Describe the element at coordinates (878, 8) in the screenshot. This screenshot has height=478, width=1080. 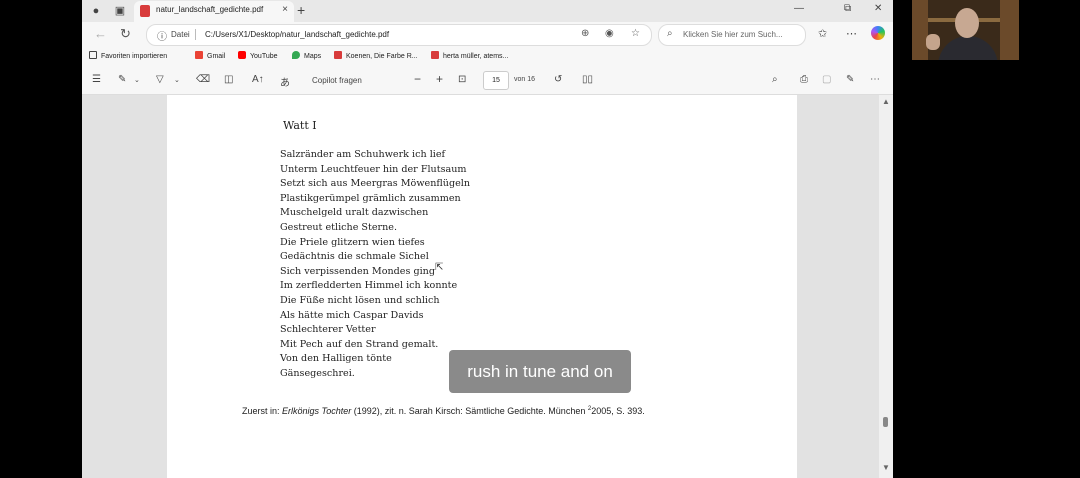
I see `window-close-button: ✕` at that location.